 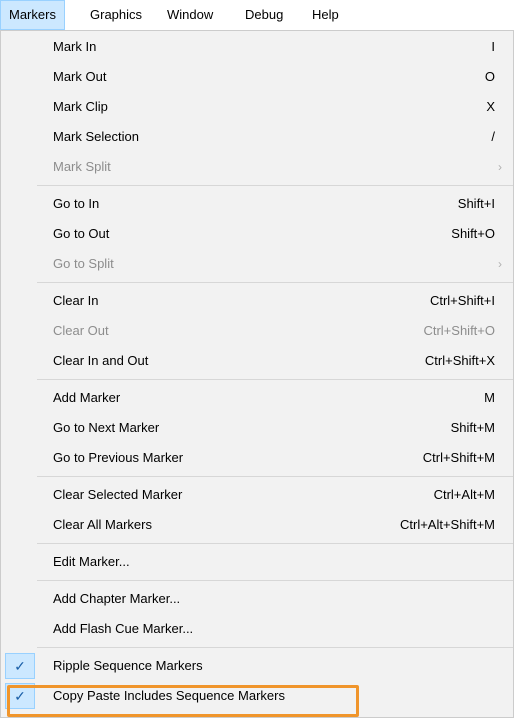 What do you see at coordinates (102, 524) in the screenshot?
I see `menu-item-label: Clear All Markers` at bounding box center [102, 524].